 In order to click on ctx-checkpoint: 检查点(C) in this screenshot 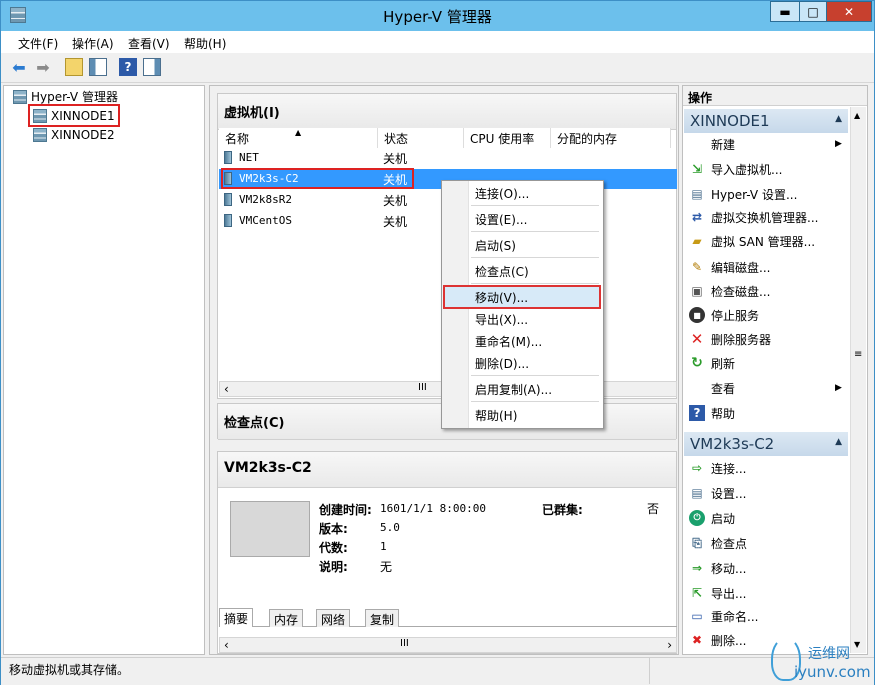, I will do `click(502, 271)`.